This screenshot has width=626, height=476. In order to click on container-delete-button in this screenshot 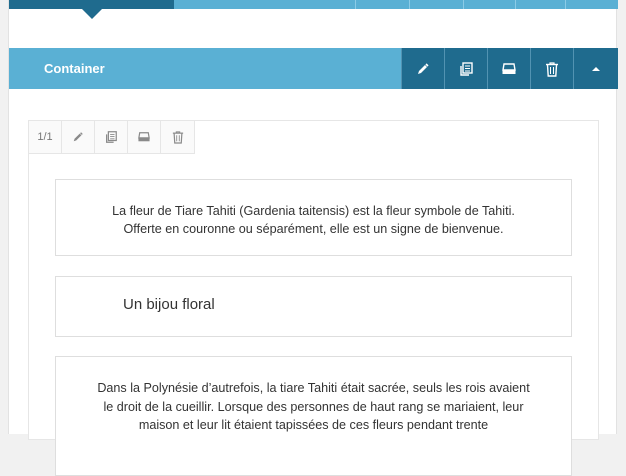, I will do `click(551, 68)`.